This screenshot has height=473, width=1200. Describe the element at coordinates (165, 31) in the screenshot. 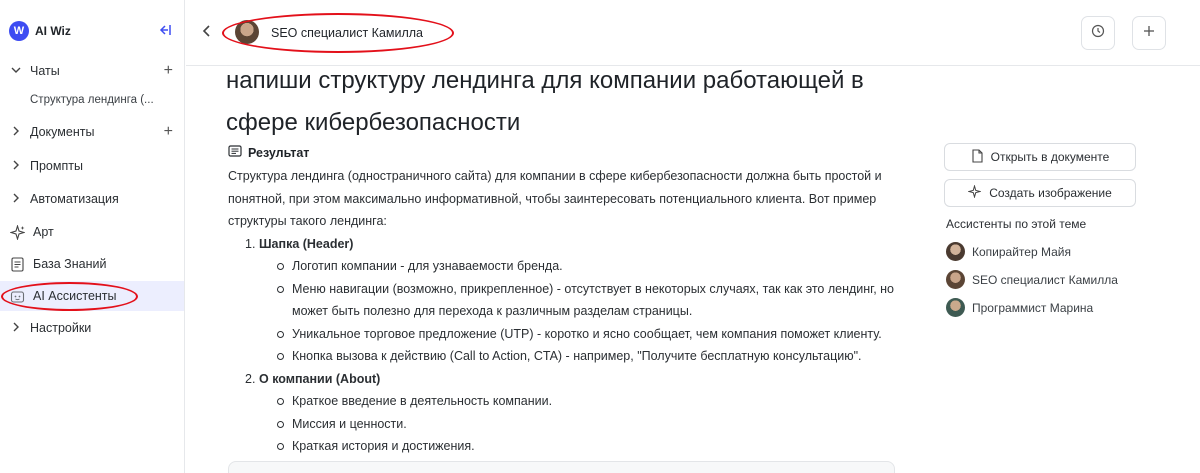

I see `collapse-sidebar-icon` at that location.